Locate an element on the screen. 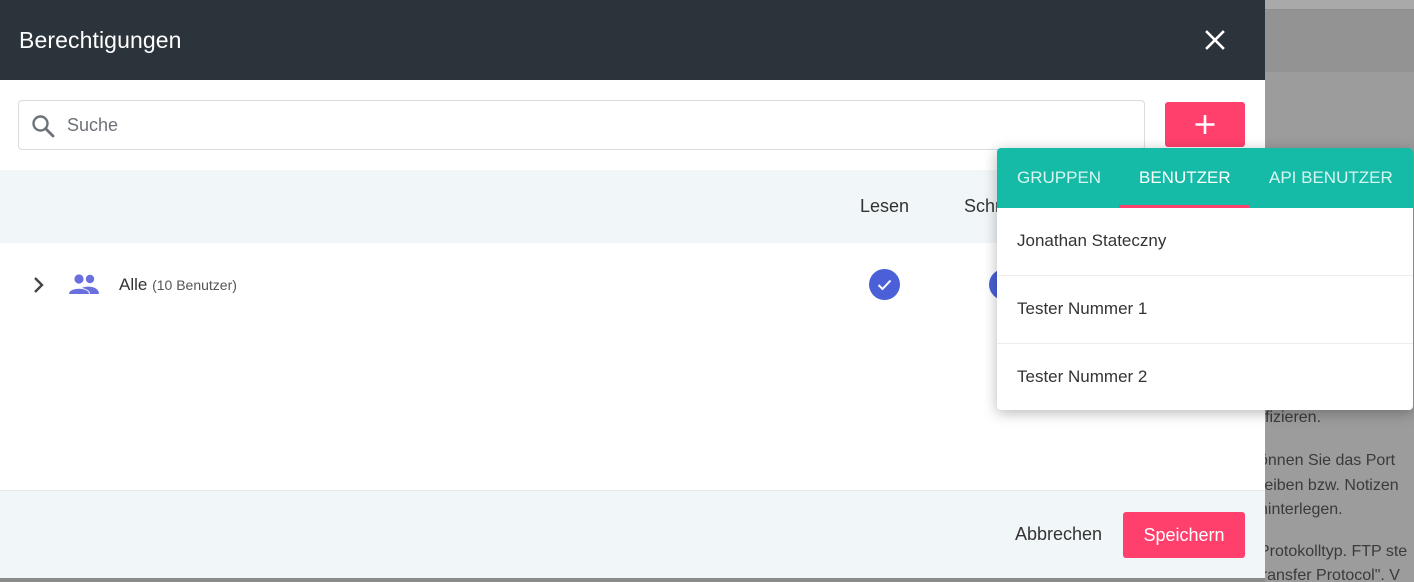  background-text: reiben bzw. Notizen is located at coordinates (1332, 485).